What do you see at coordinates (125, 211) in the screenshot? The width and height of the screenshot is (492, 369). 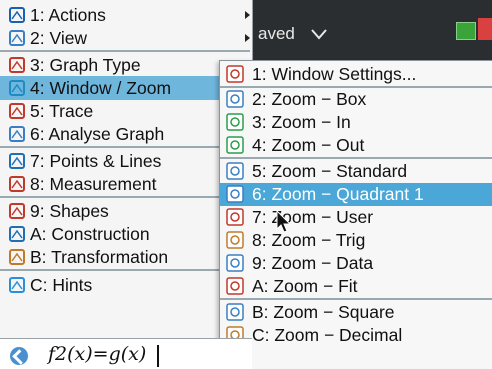 I see `menu-item: 9: Shapes` at bounding box center [125, 211].